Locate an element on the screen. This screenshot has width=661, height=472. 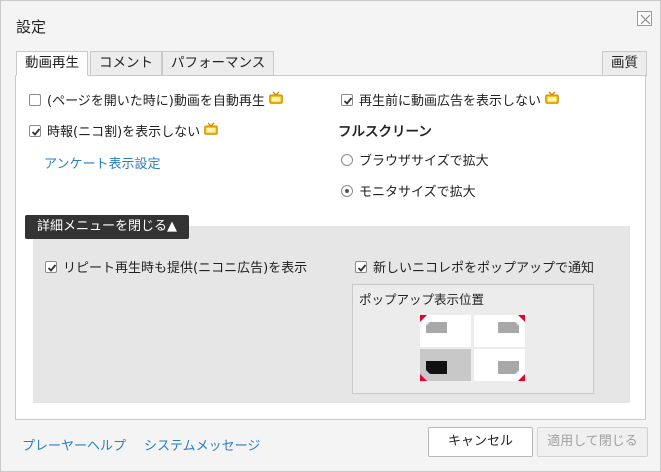
no-preroll-ad-checkbox is located at coordinates (347, 99).